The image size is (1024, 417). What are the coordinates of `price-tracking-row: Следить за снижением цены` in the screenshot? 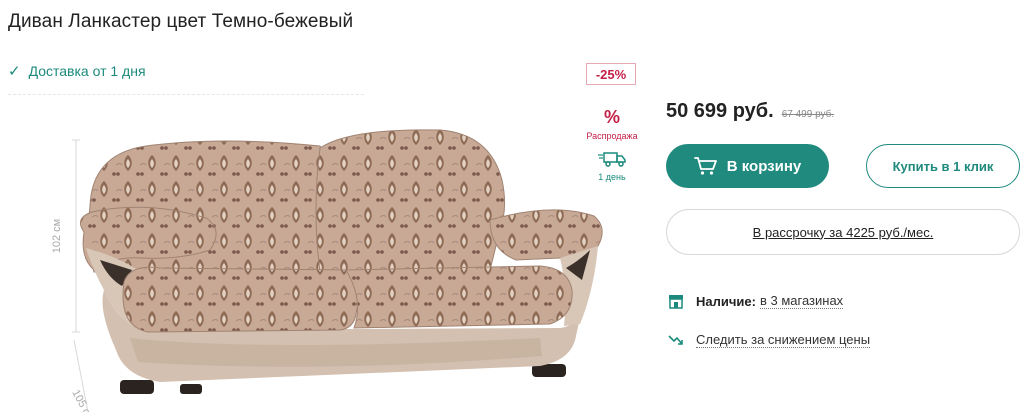 It's located at (769, 340).